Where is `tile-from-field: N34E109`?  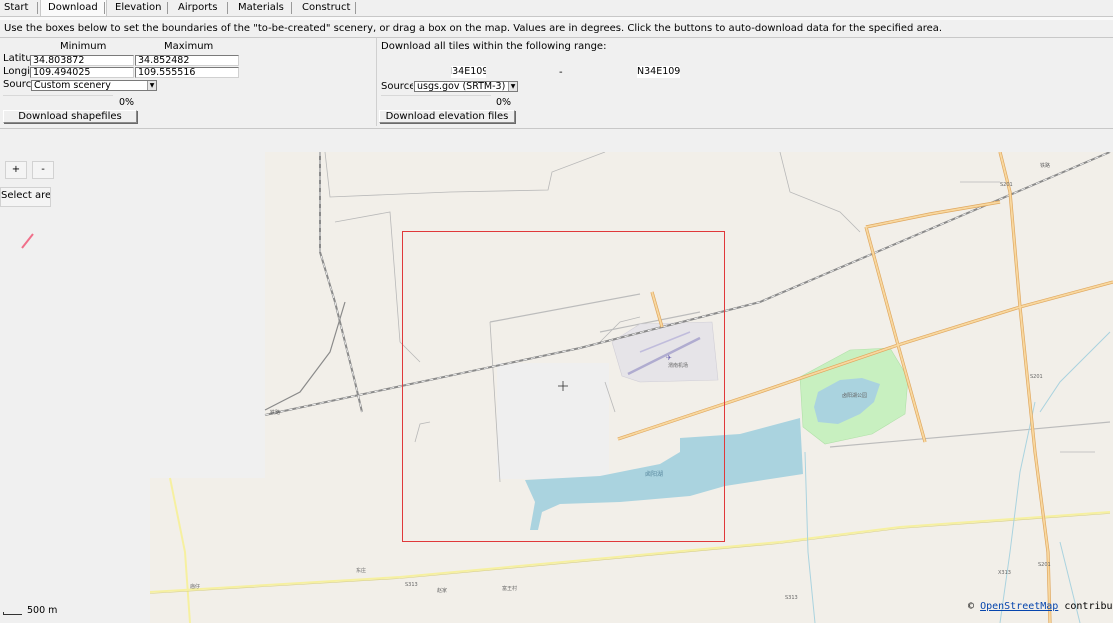
tile-from-field: N34E109 is located at coordinates (468, 72).